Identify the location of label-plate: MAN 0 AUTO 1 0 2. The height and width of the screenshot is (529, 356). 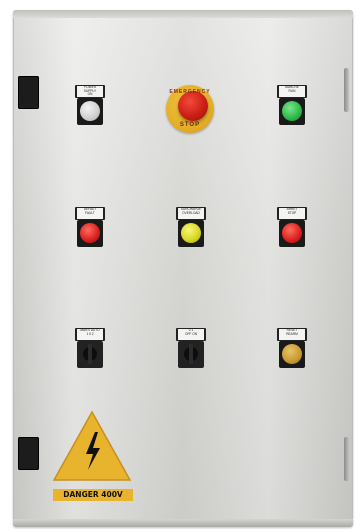
(90, 334).